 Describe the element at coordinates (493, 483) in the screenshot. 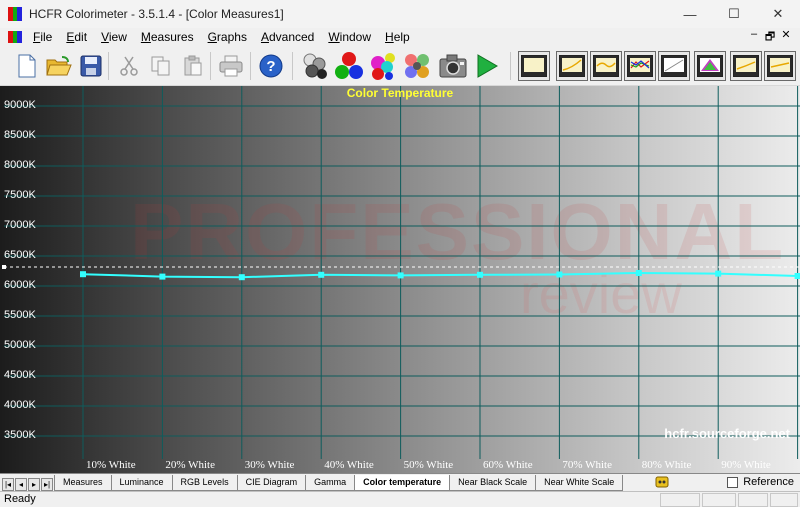

I see `tab-near-black-scale: Near Black Scale` at that location.